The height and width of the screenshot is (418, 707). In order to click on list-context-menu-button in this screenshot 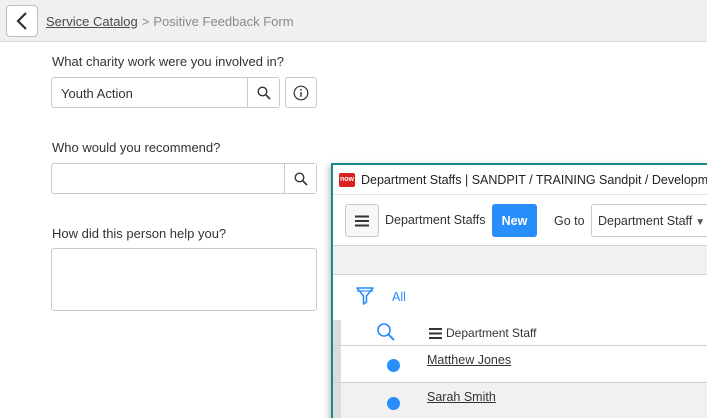, I will do `click(362, 220)`.